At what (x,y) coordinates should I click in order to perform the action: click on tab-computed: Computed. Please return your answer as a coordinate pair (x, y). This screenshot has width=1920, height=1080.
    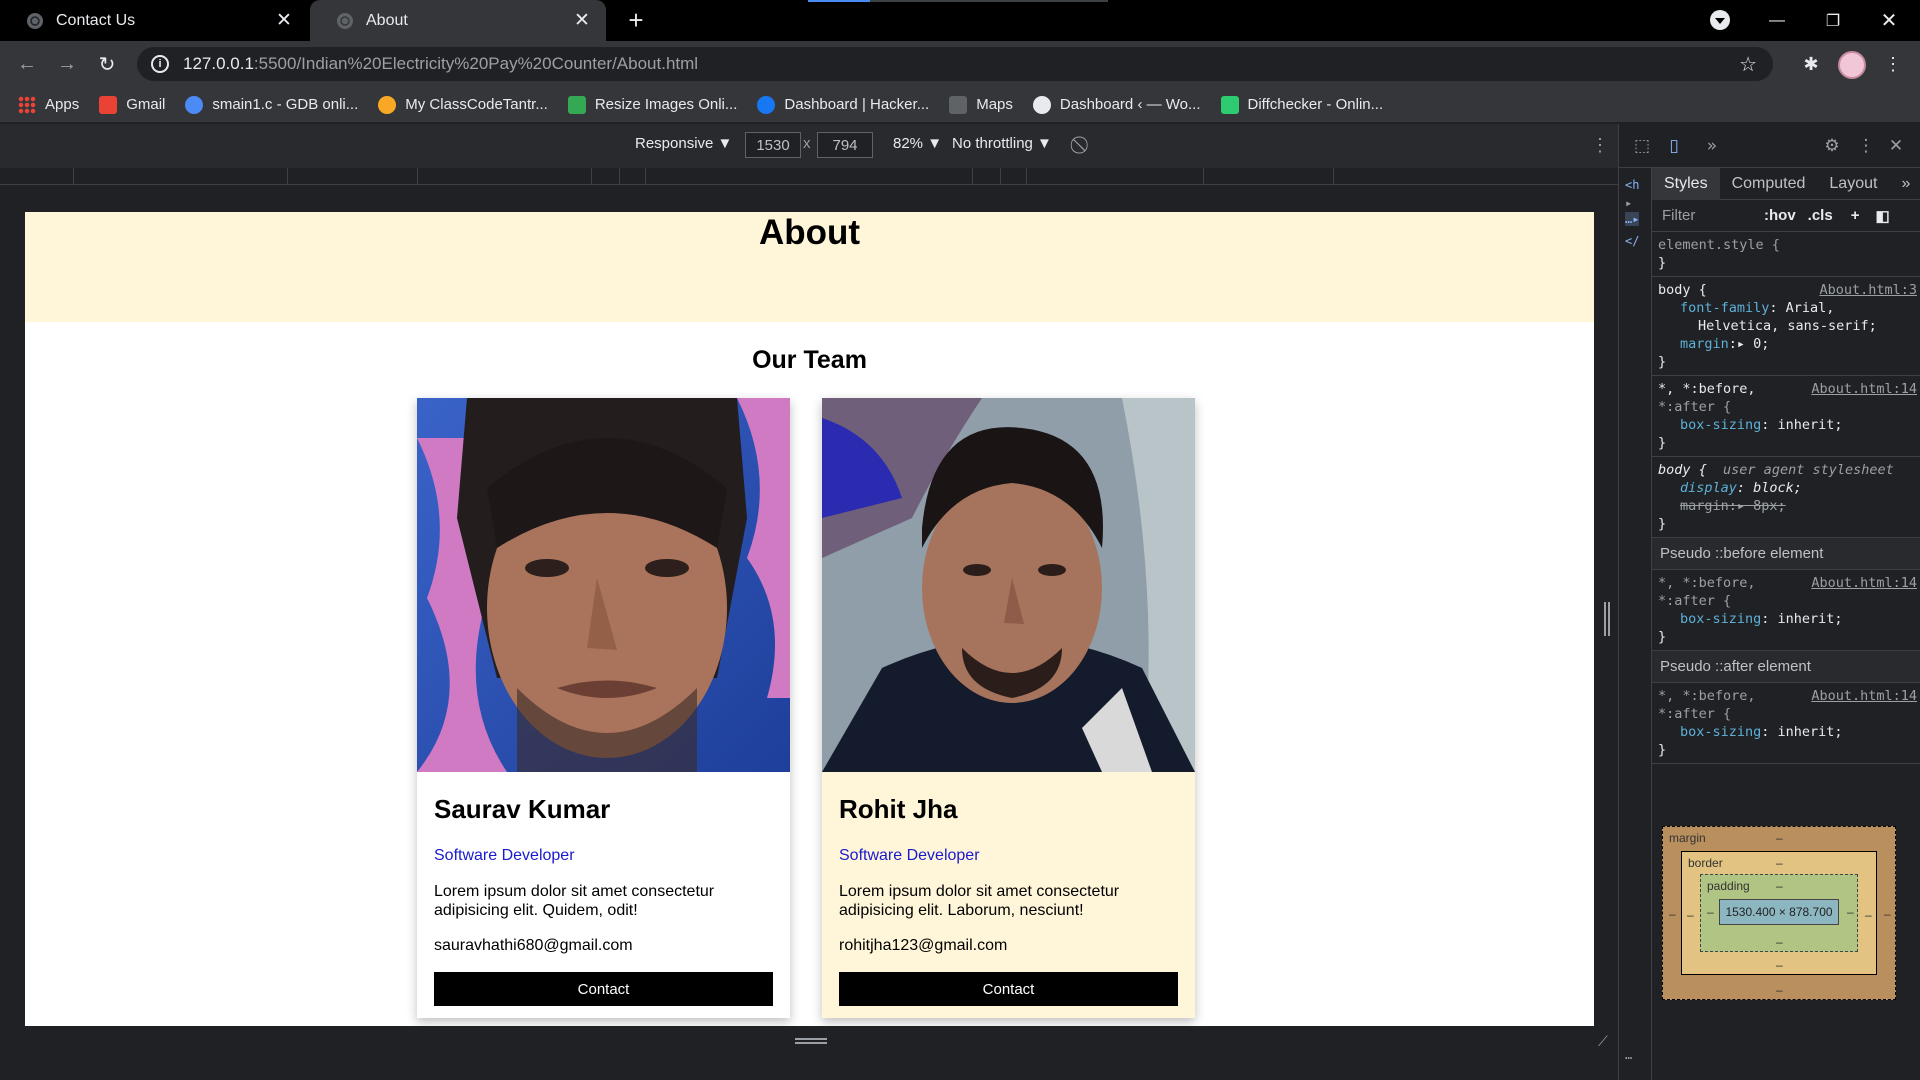
    Looking at the image, I should click on (1769, 184).